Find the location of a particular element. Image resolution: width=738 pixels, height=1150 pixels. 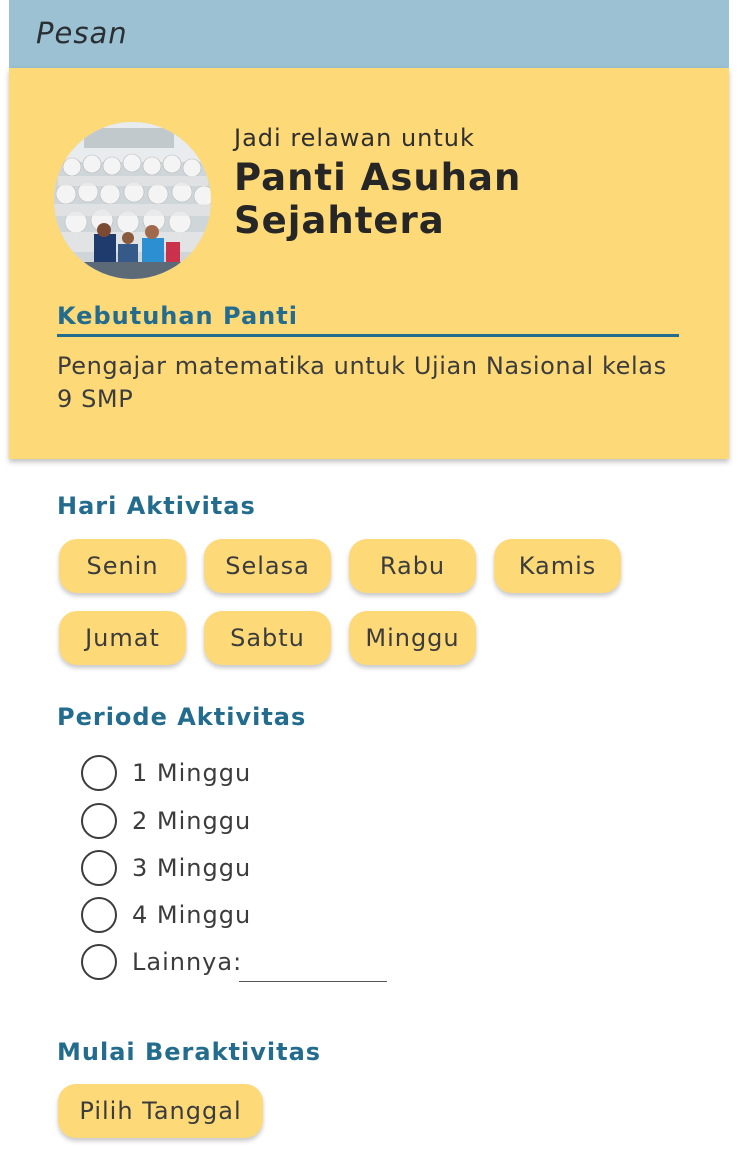

period-heading: Periode Aktivitas is located at coordinates (182, 717).